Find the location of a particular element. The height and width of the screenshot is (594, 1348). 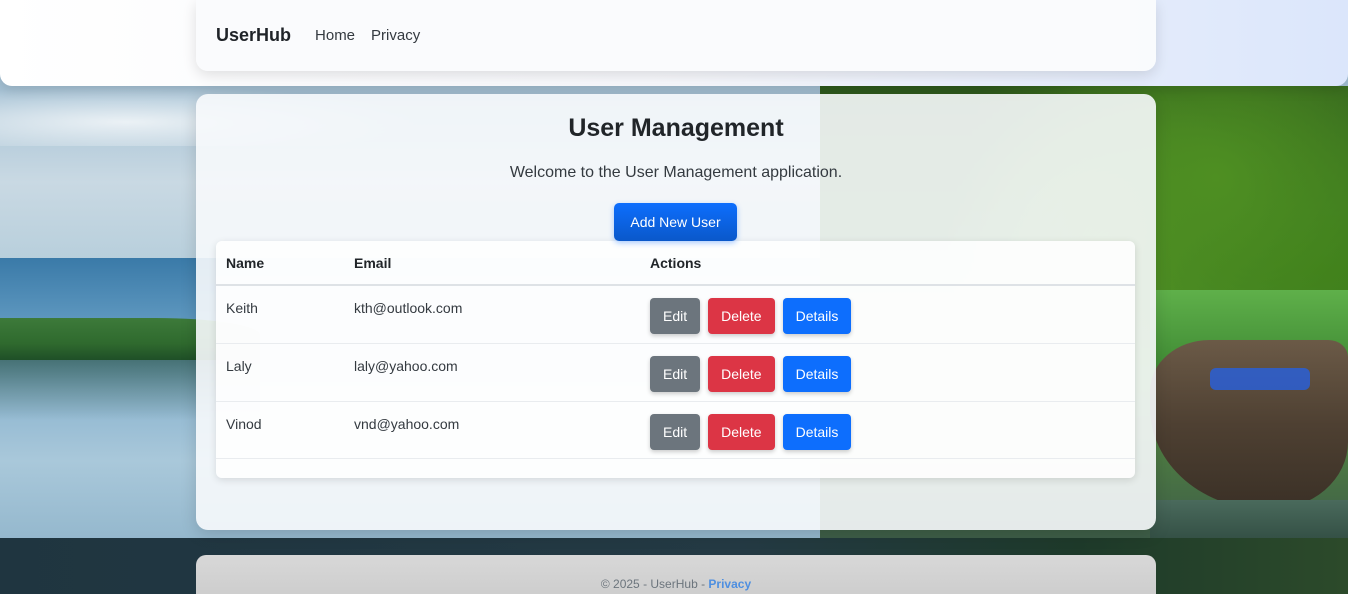

user-name-cell: Vinod is located at coordinates (280, 430).